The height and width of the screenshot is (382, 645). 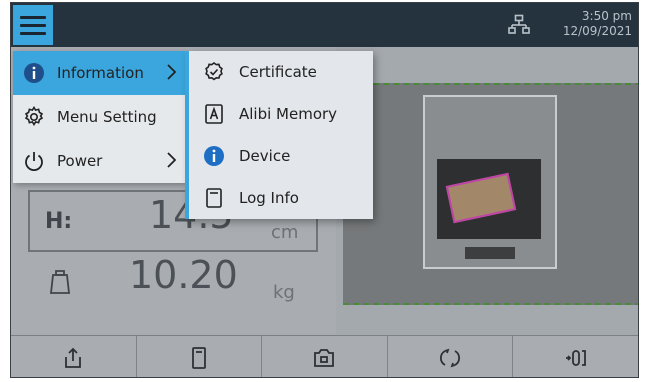 I want to click on information-submenu: Certificate Alibi Memory Device Log Info, so click(x=279, y=135).